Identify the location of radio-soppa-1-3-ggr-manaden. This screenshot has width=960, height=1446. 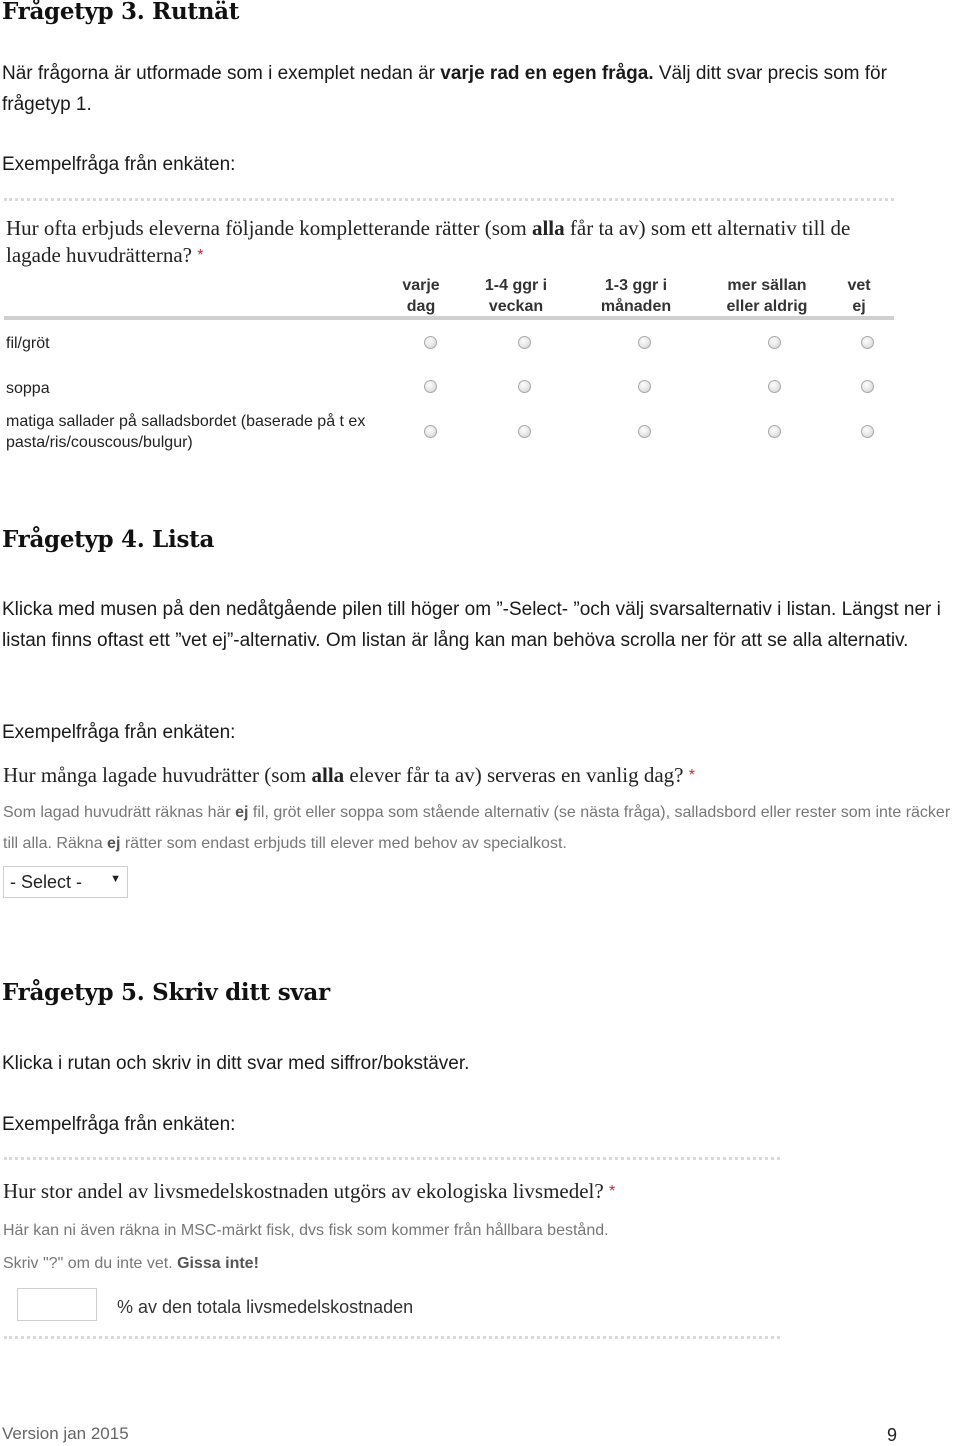
(644, 386).